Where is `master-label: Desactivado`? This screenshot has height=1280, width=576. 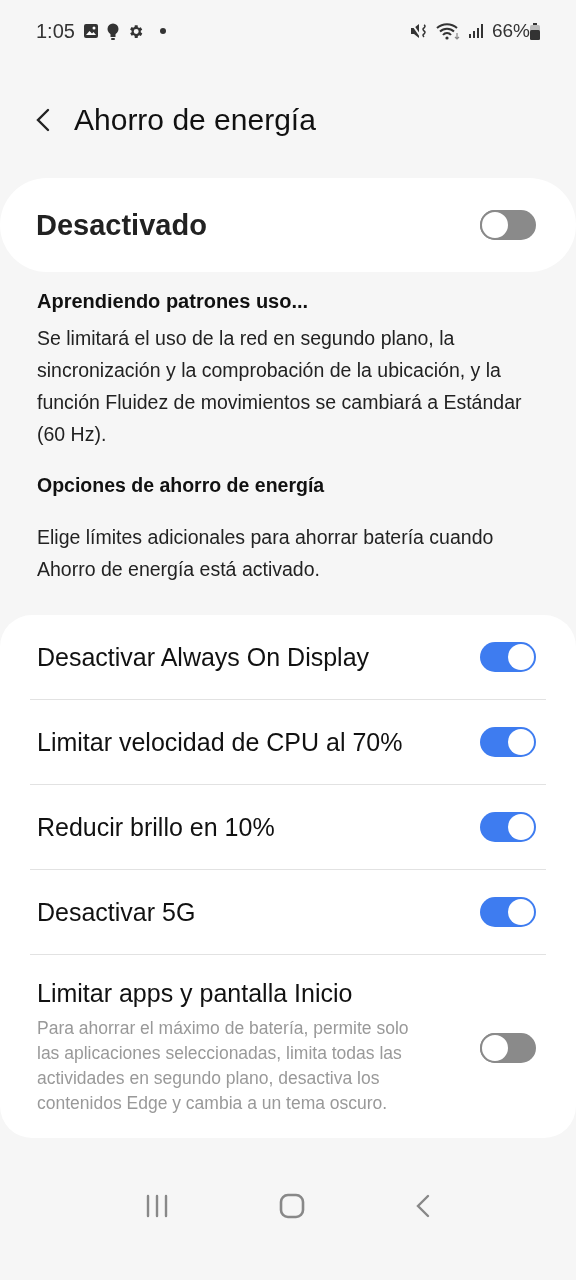
master-label: Desactivado is located at coordinates (121, 225).